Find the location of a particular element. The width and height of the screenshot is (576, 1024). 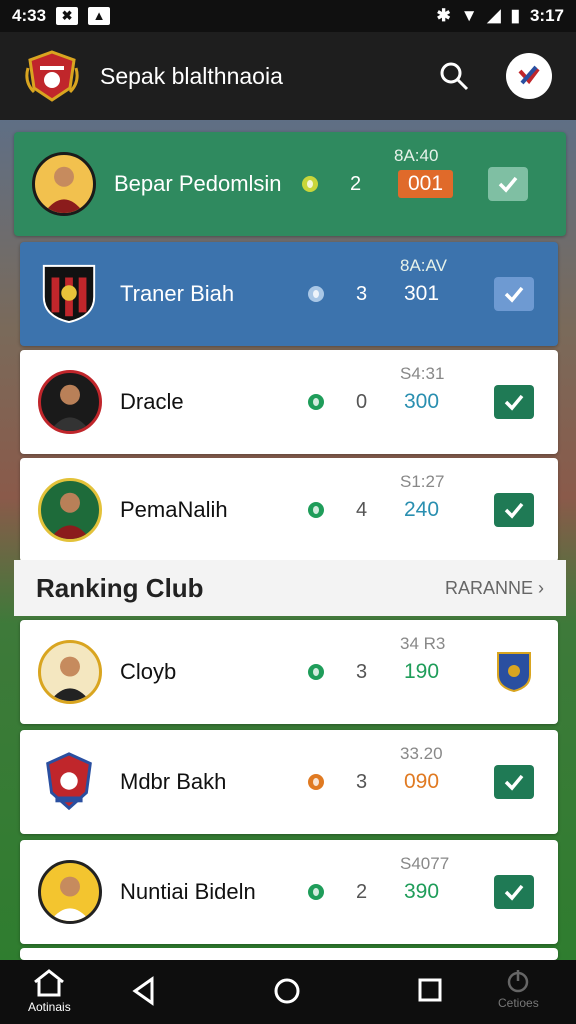

back-icon is located at coordinates (143, 991).